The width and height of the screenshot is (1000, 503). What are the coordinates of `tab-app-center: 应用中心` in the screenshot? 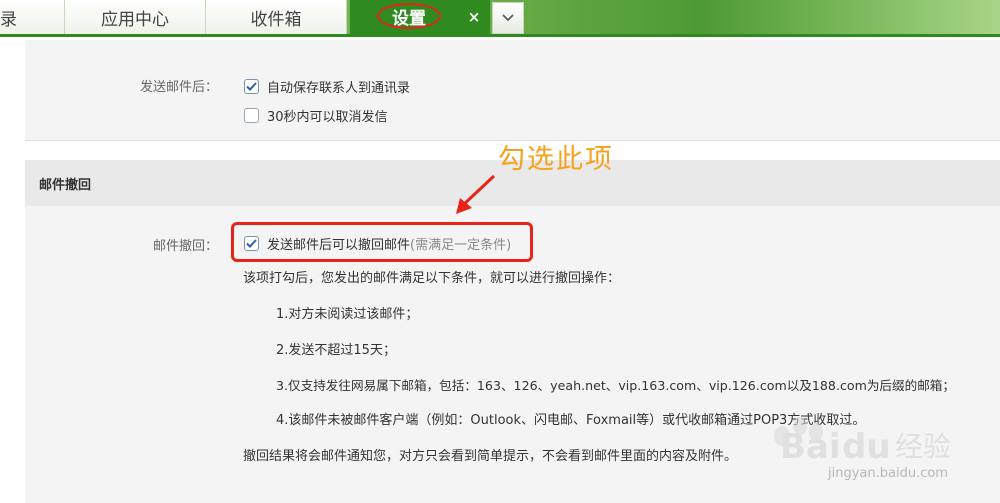 It's located at (135, 17).